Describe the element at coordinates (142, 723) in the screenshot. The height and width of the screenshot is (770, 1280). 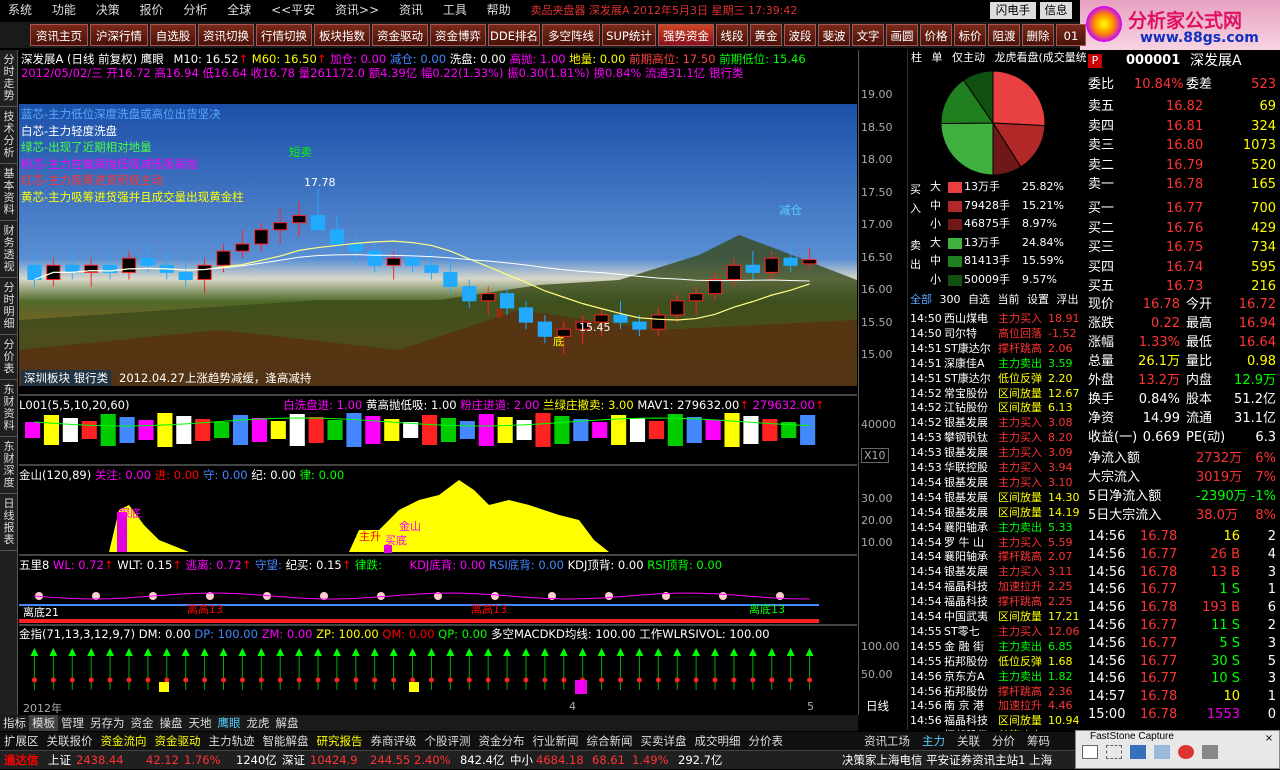
I see `indicator-tab-4: 资金` at that location.